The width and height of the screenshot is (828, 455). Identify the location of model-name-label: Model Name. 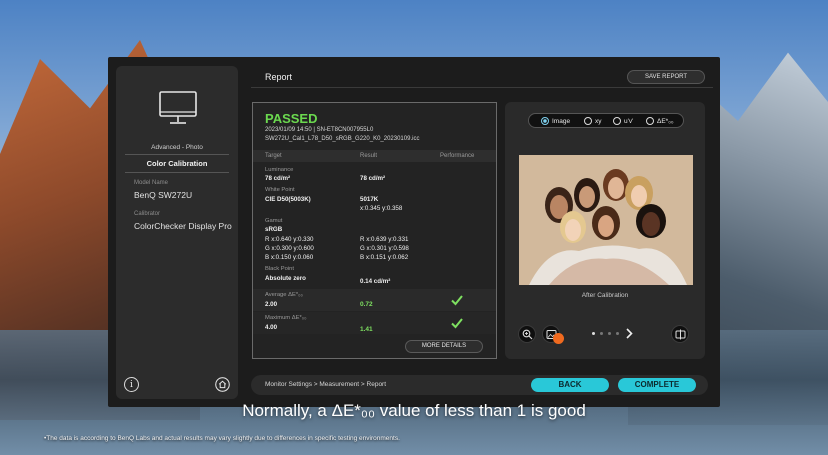
(151, 183).